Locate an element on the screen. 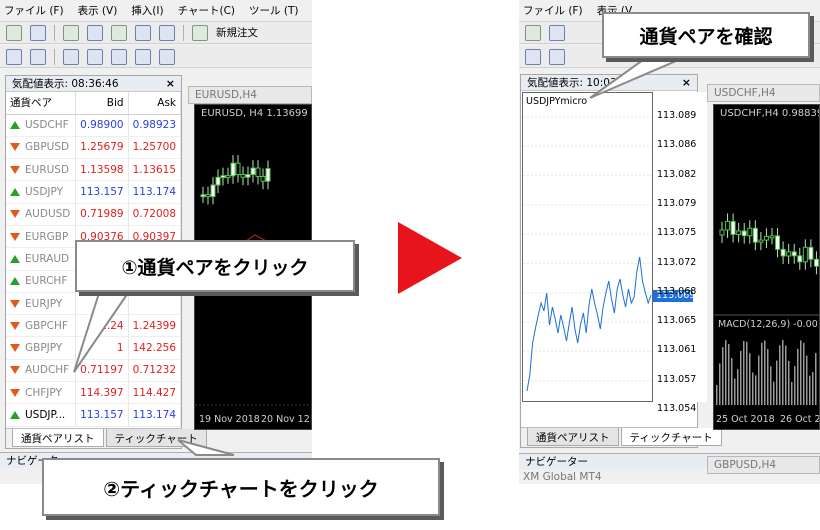  callout-pointer-confirm is located at coordinates (640, 76).